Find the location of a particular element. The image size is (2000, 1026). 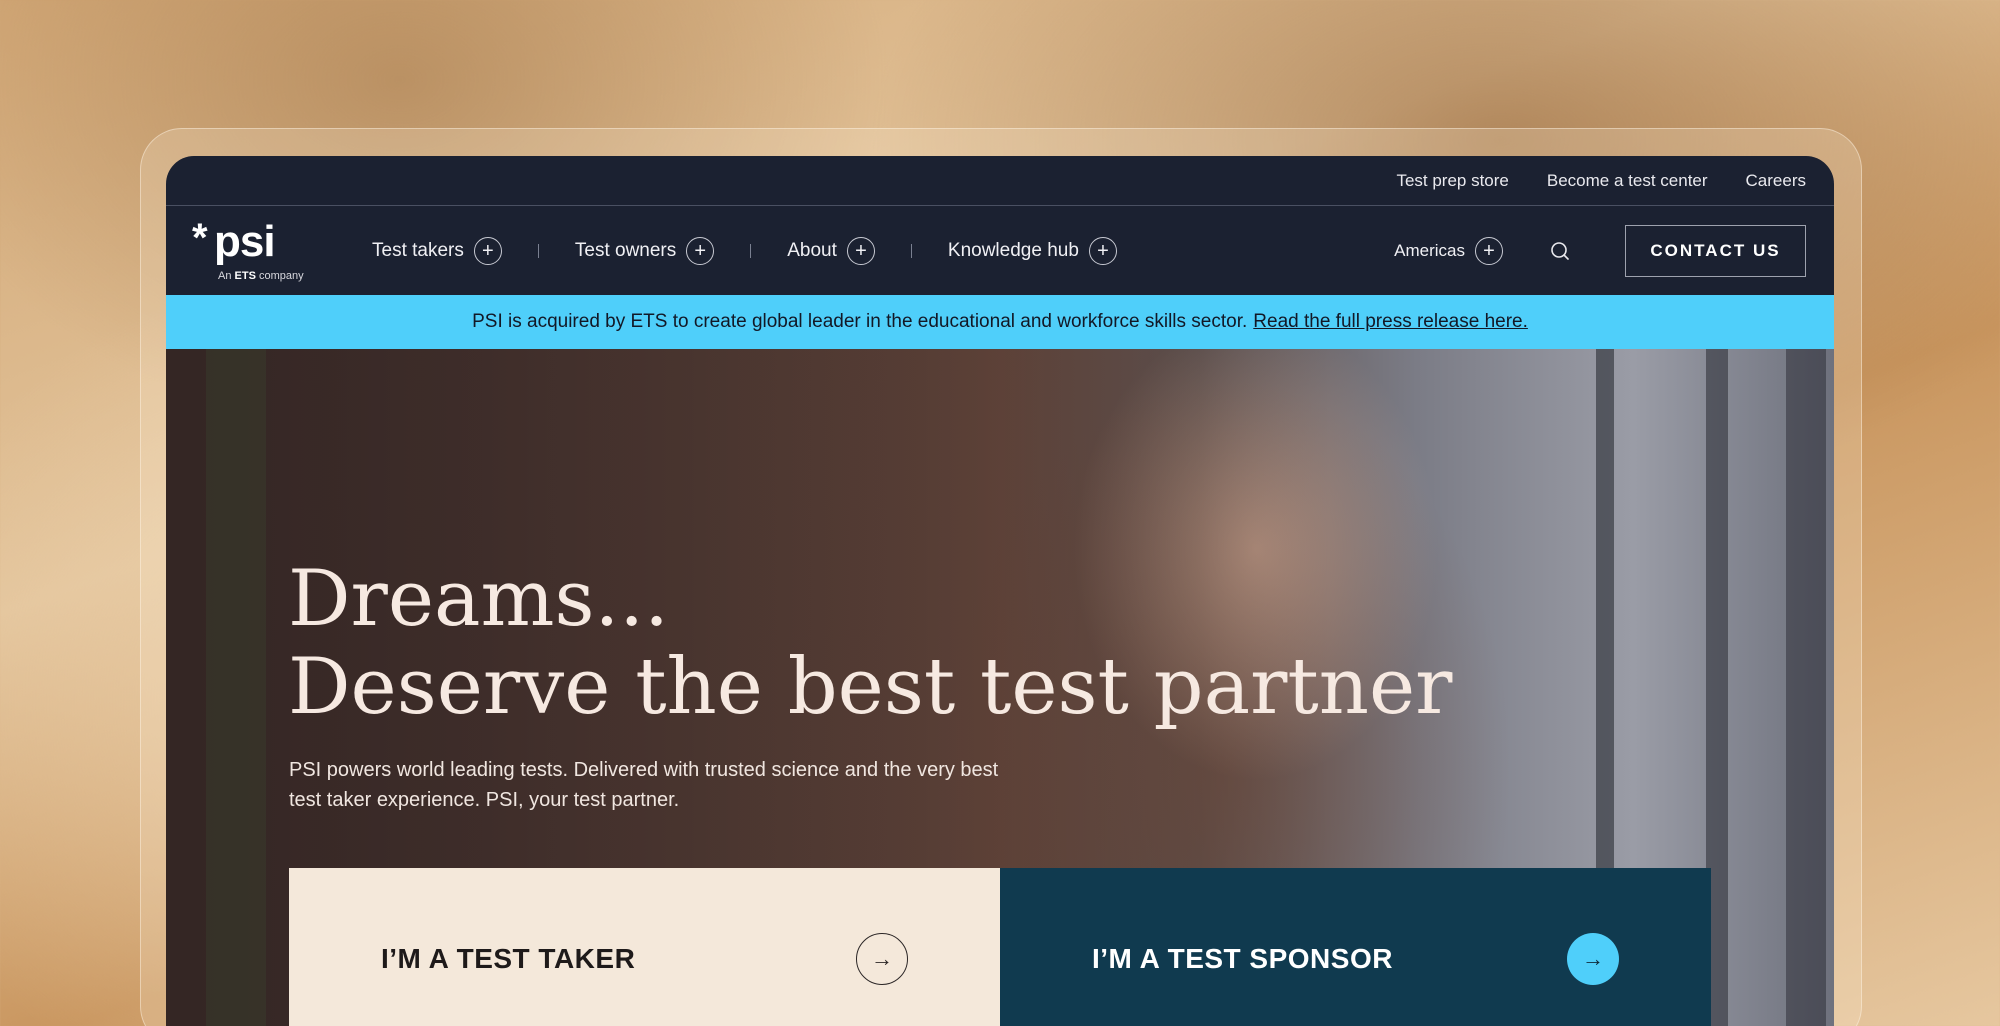

test-taker-cta: I’M A TEST TAKER → is located at coordinates (644, 947).